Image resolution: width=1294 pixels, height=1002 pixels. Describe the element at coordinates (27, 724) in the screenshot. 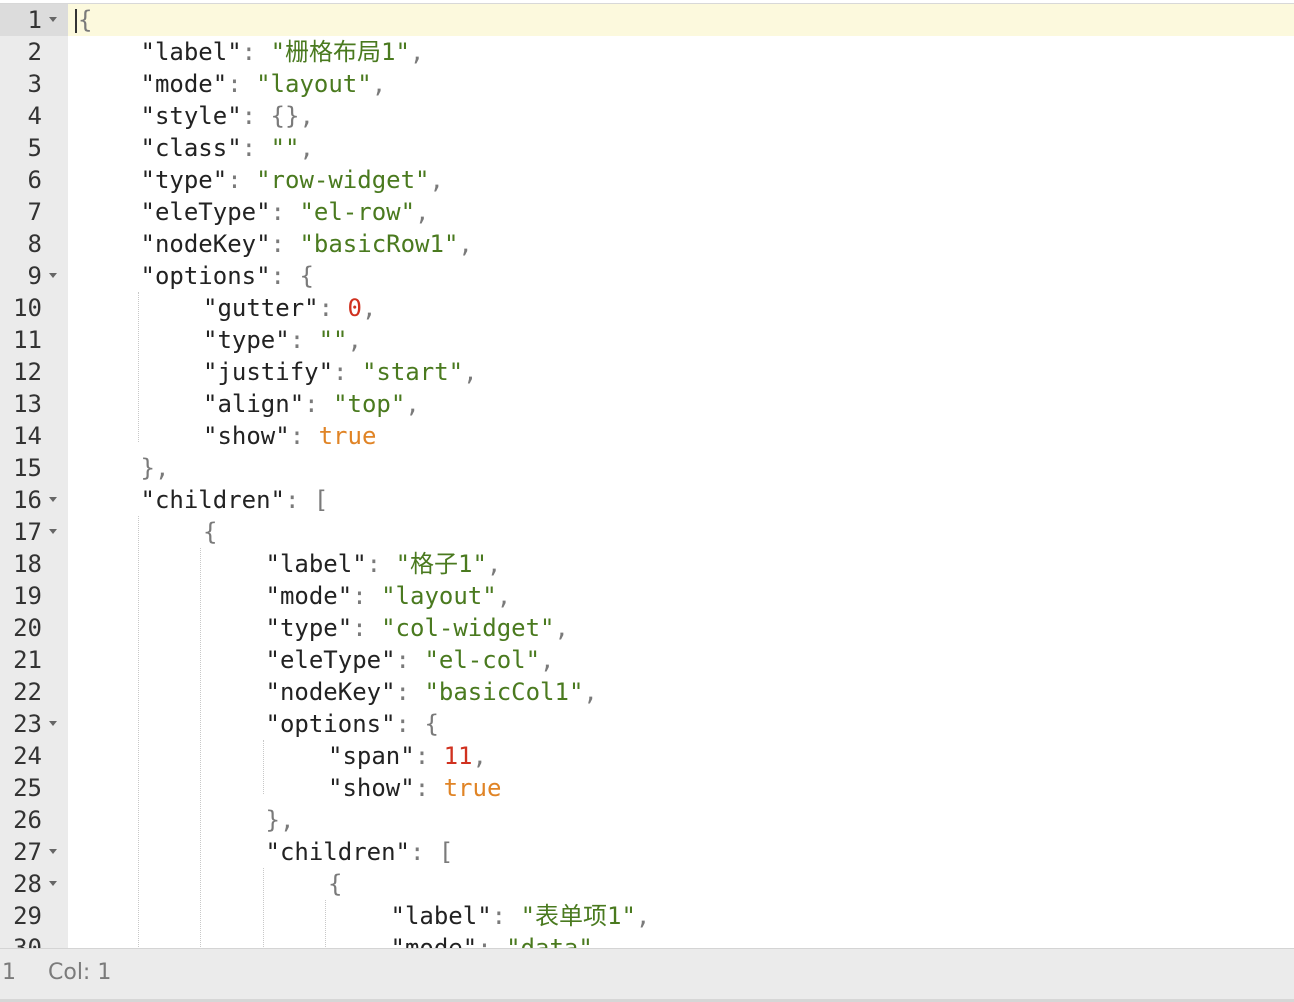

I see `line-number: 23` at that location.